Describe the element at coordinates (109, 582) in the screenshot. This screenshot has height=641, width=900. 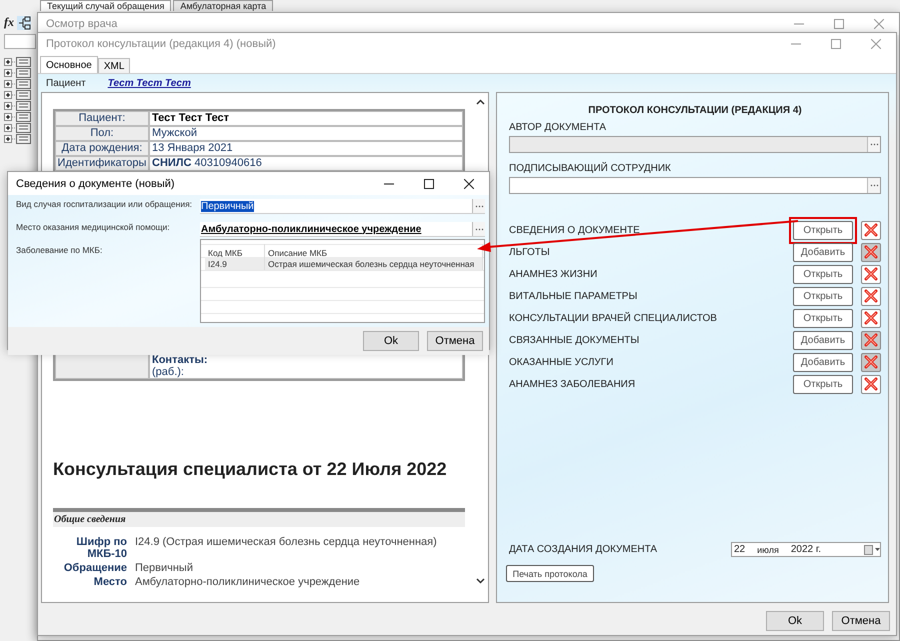
I see `field-label: Место` at that location.